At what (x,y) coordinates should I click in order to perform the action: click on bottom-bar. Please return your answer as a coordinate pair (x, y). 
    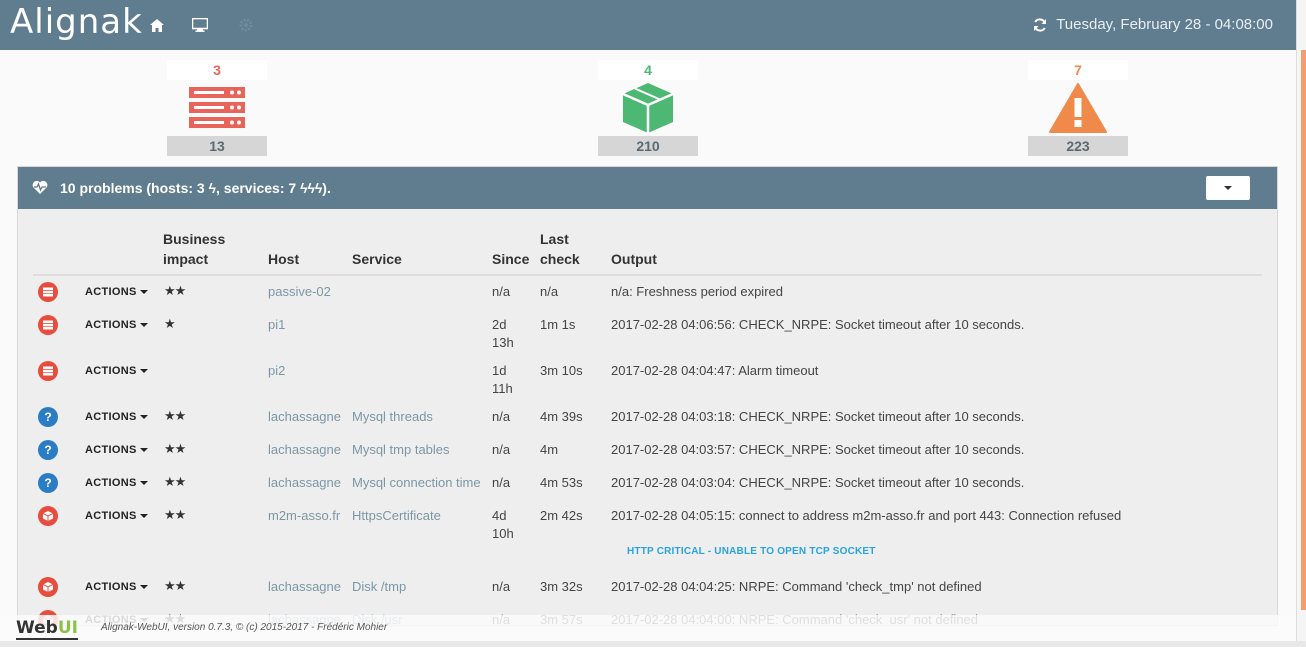
    Looking at the image, I should click on (653, 644).